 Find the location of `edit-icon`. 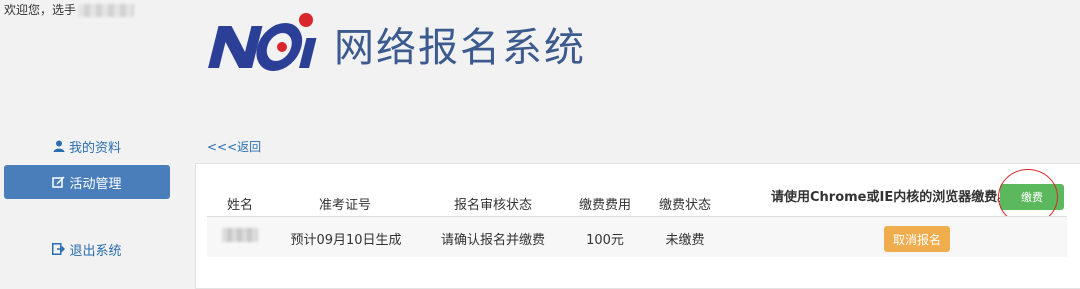

edit-icon is located at coordinates (58, 182).